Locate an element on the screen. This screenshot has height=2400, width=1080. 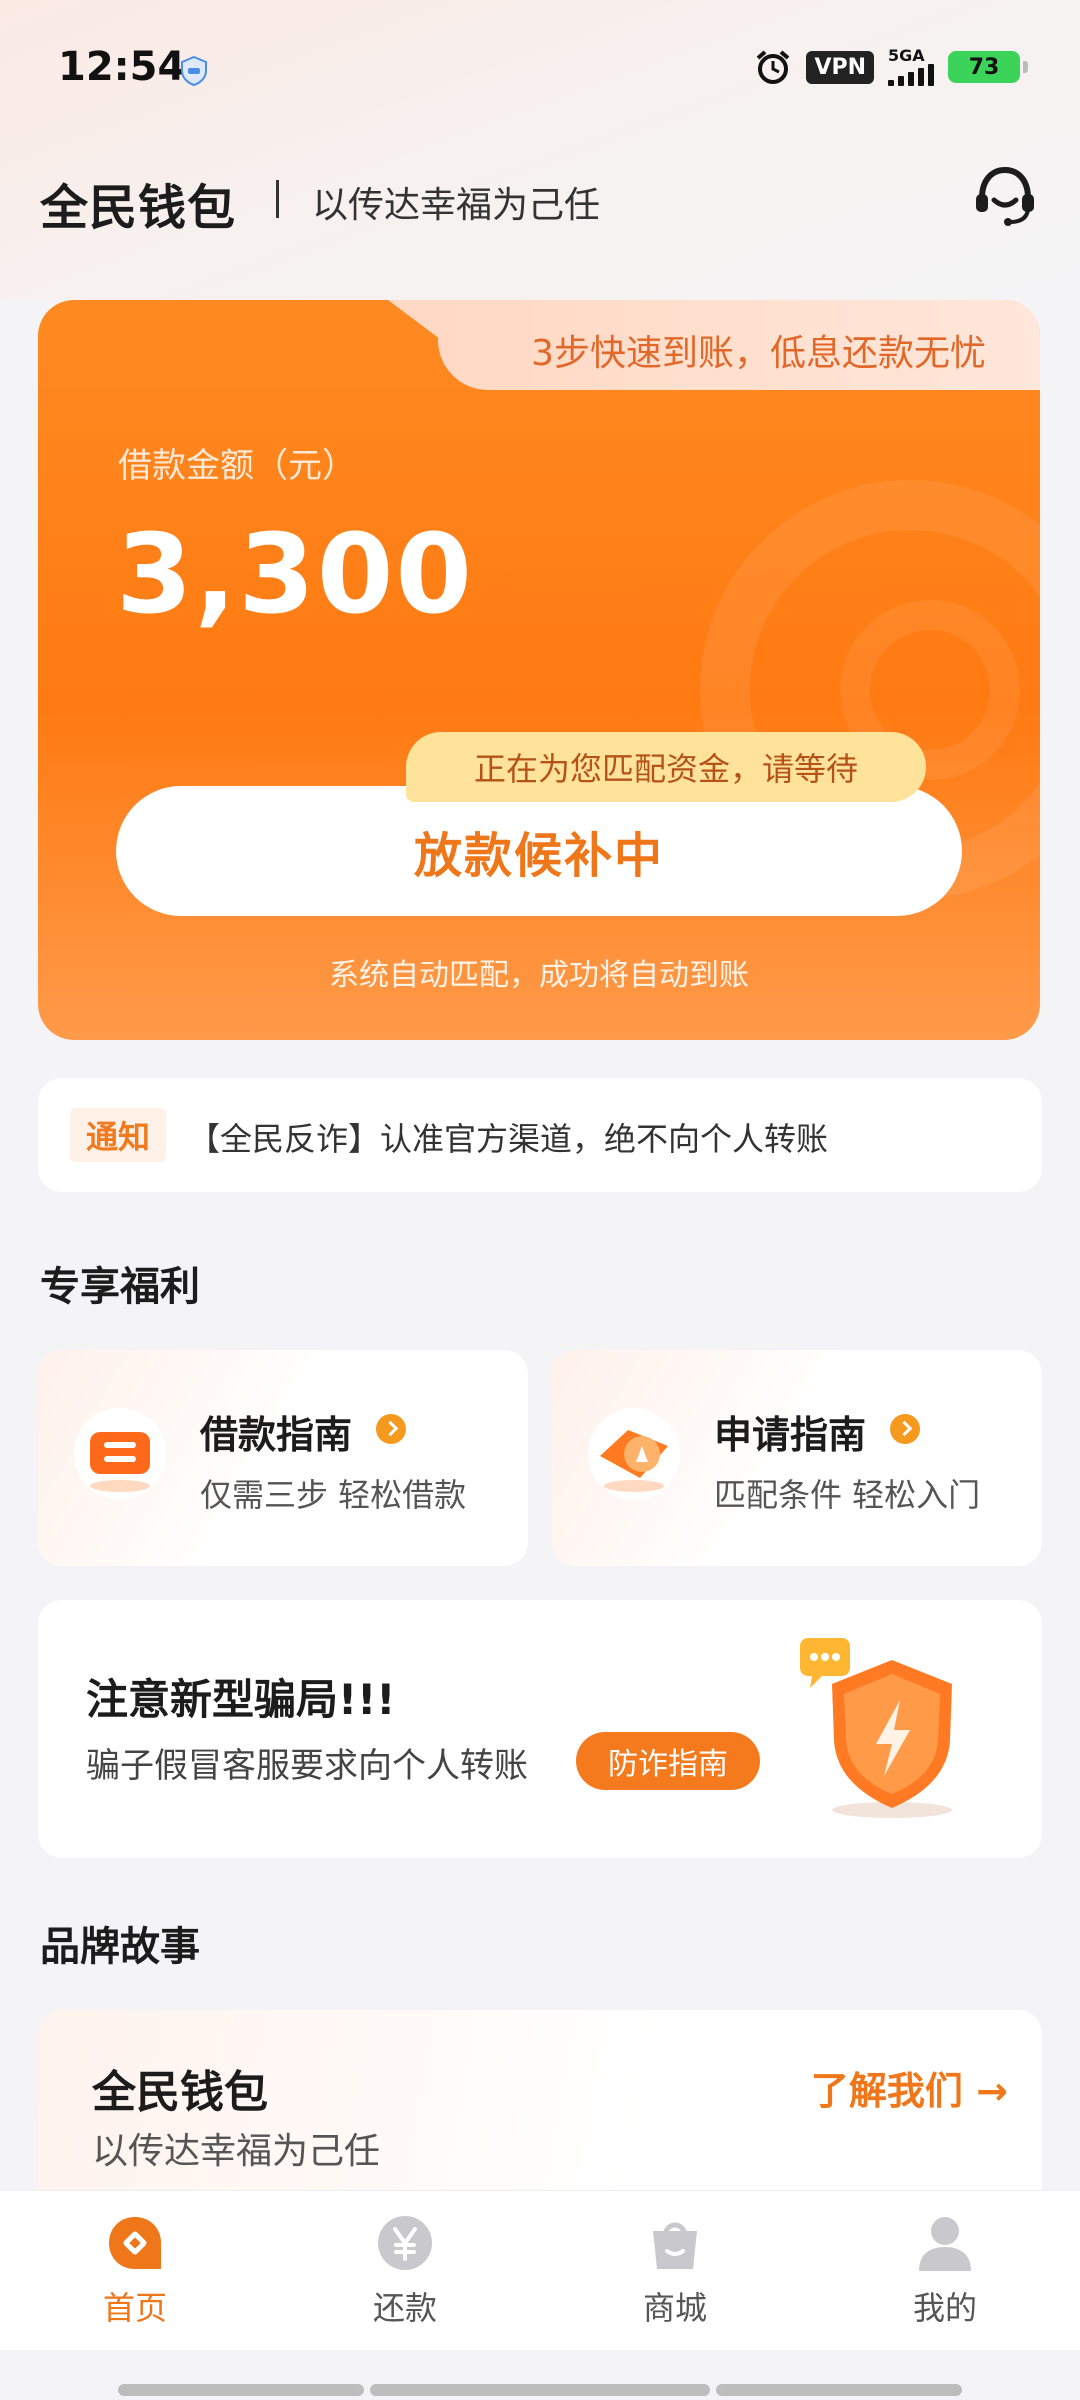
shopping-bag-icon is located at coordinates (675, 2245).